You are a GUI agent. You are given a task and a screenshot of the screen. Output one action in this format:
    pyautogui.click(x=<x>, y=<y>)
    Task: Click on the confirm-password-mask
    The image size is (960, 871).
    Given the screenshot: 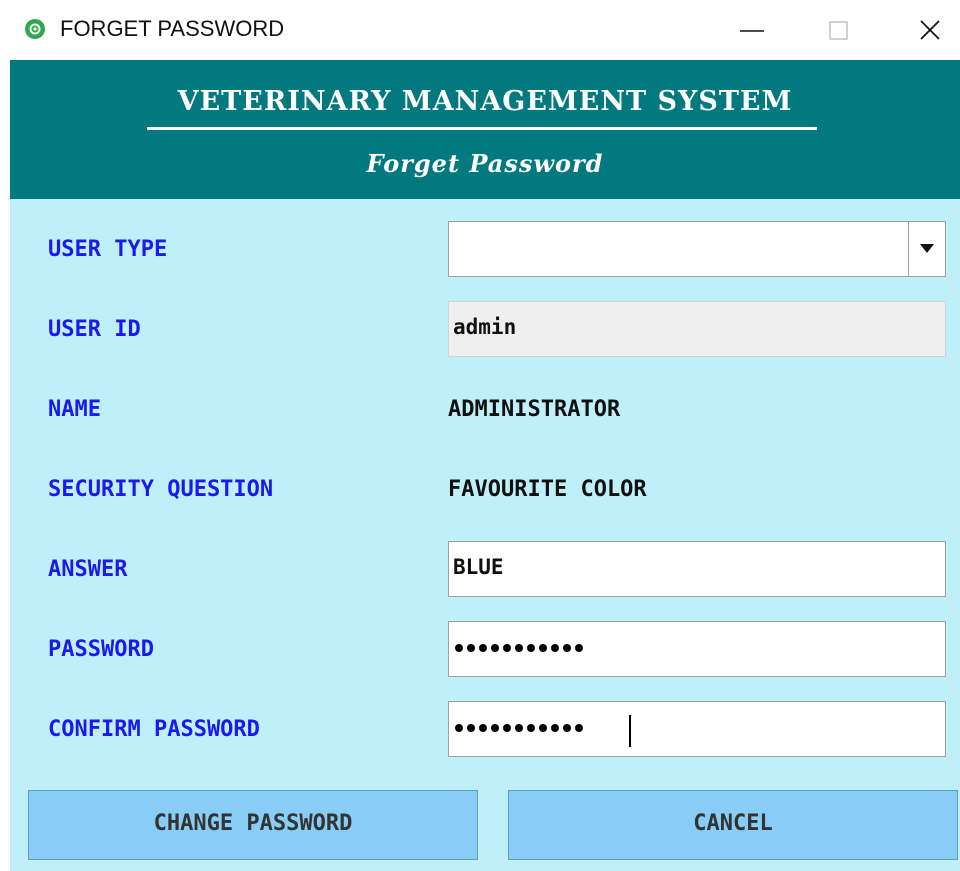 What is the action you would take?
    pyautogui.click(x=519, y=728)
    